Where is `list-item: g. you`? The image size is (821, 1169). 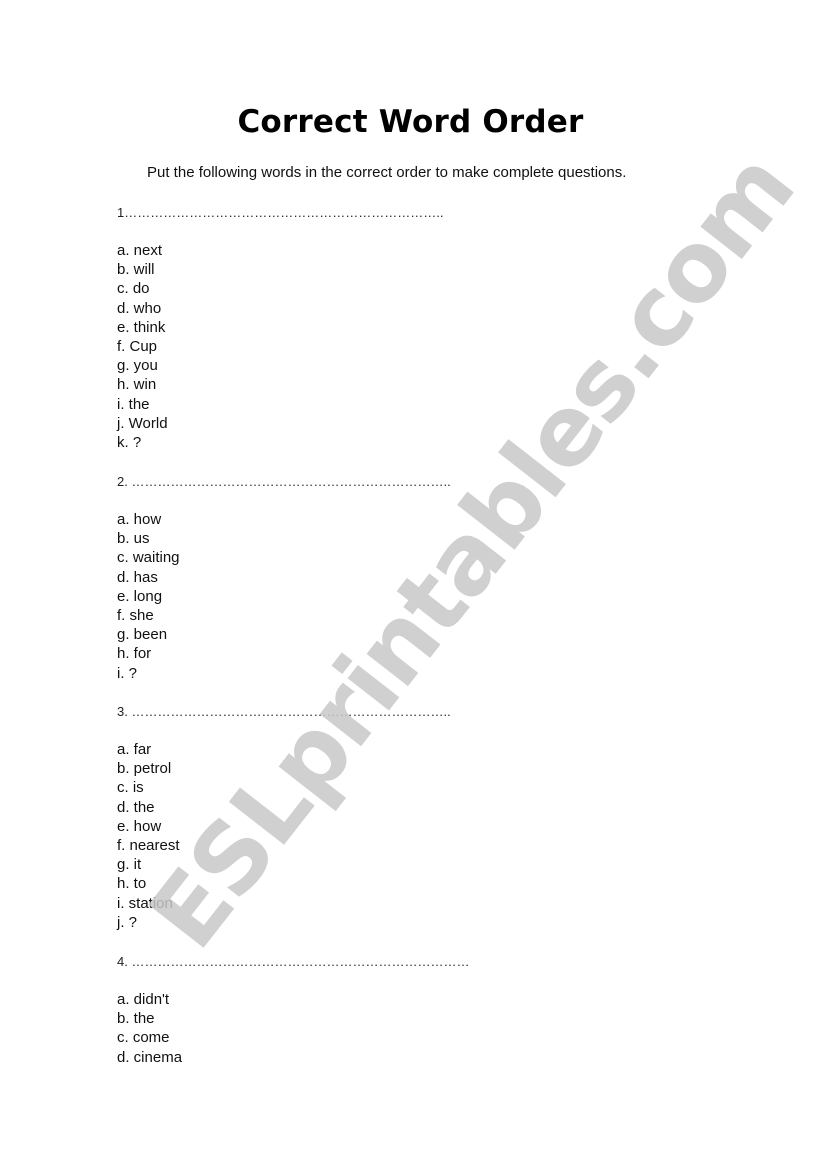 list-item: g. you is located at coordinates (137, 366).